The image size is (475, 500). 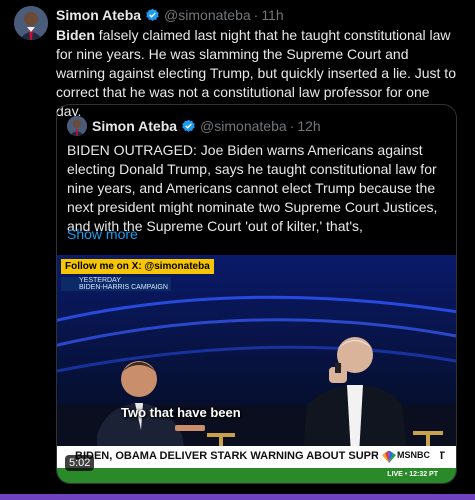 I want to click on video-duration: 5:02, so click(x=80, y=463).